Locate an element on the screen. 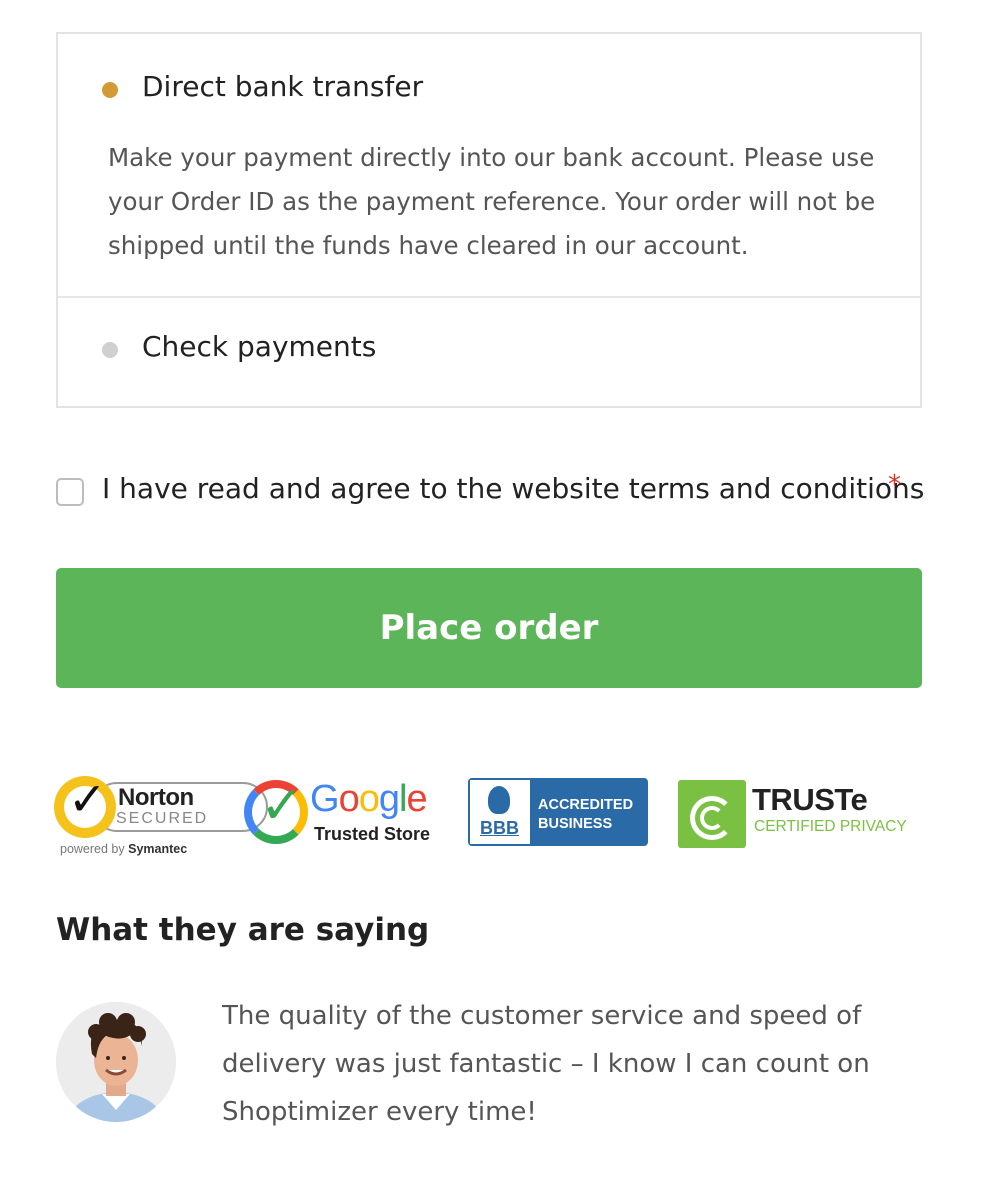 Image resolution: width=984 pixels, height=1194 pixels. selected-radio-dot-icon is located at coordinates (110, 90).